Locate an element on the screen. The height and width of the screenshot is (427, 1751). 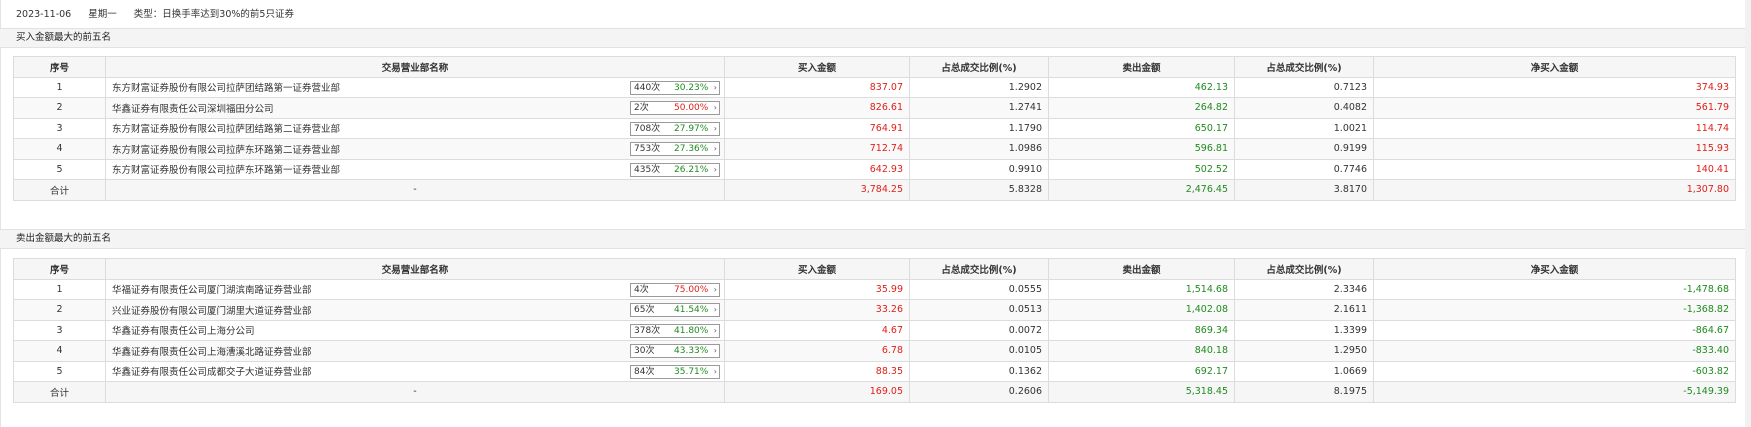
success-rate: 27.36% is located at coordinates (691, 149).